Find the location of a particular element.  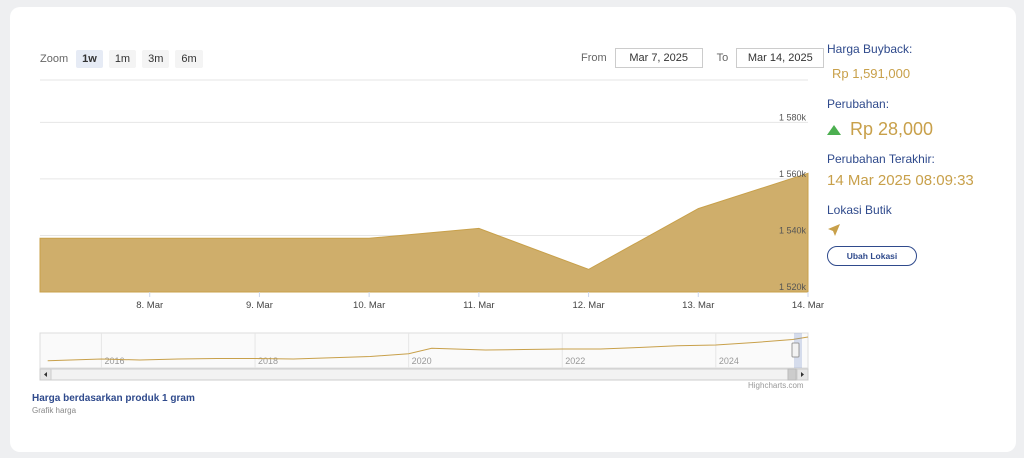

x-tick-label: 13. Mar is located at coordinates (698, 305).